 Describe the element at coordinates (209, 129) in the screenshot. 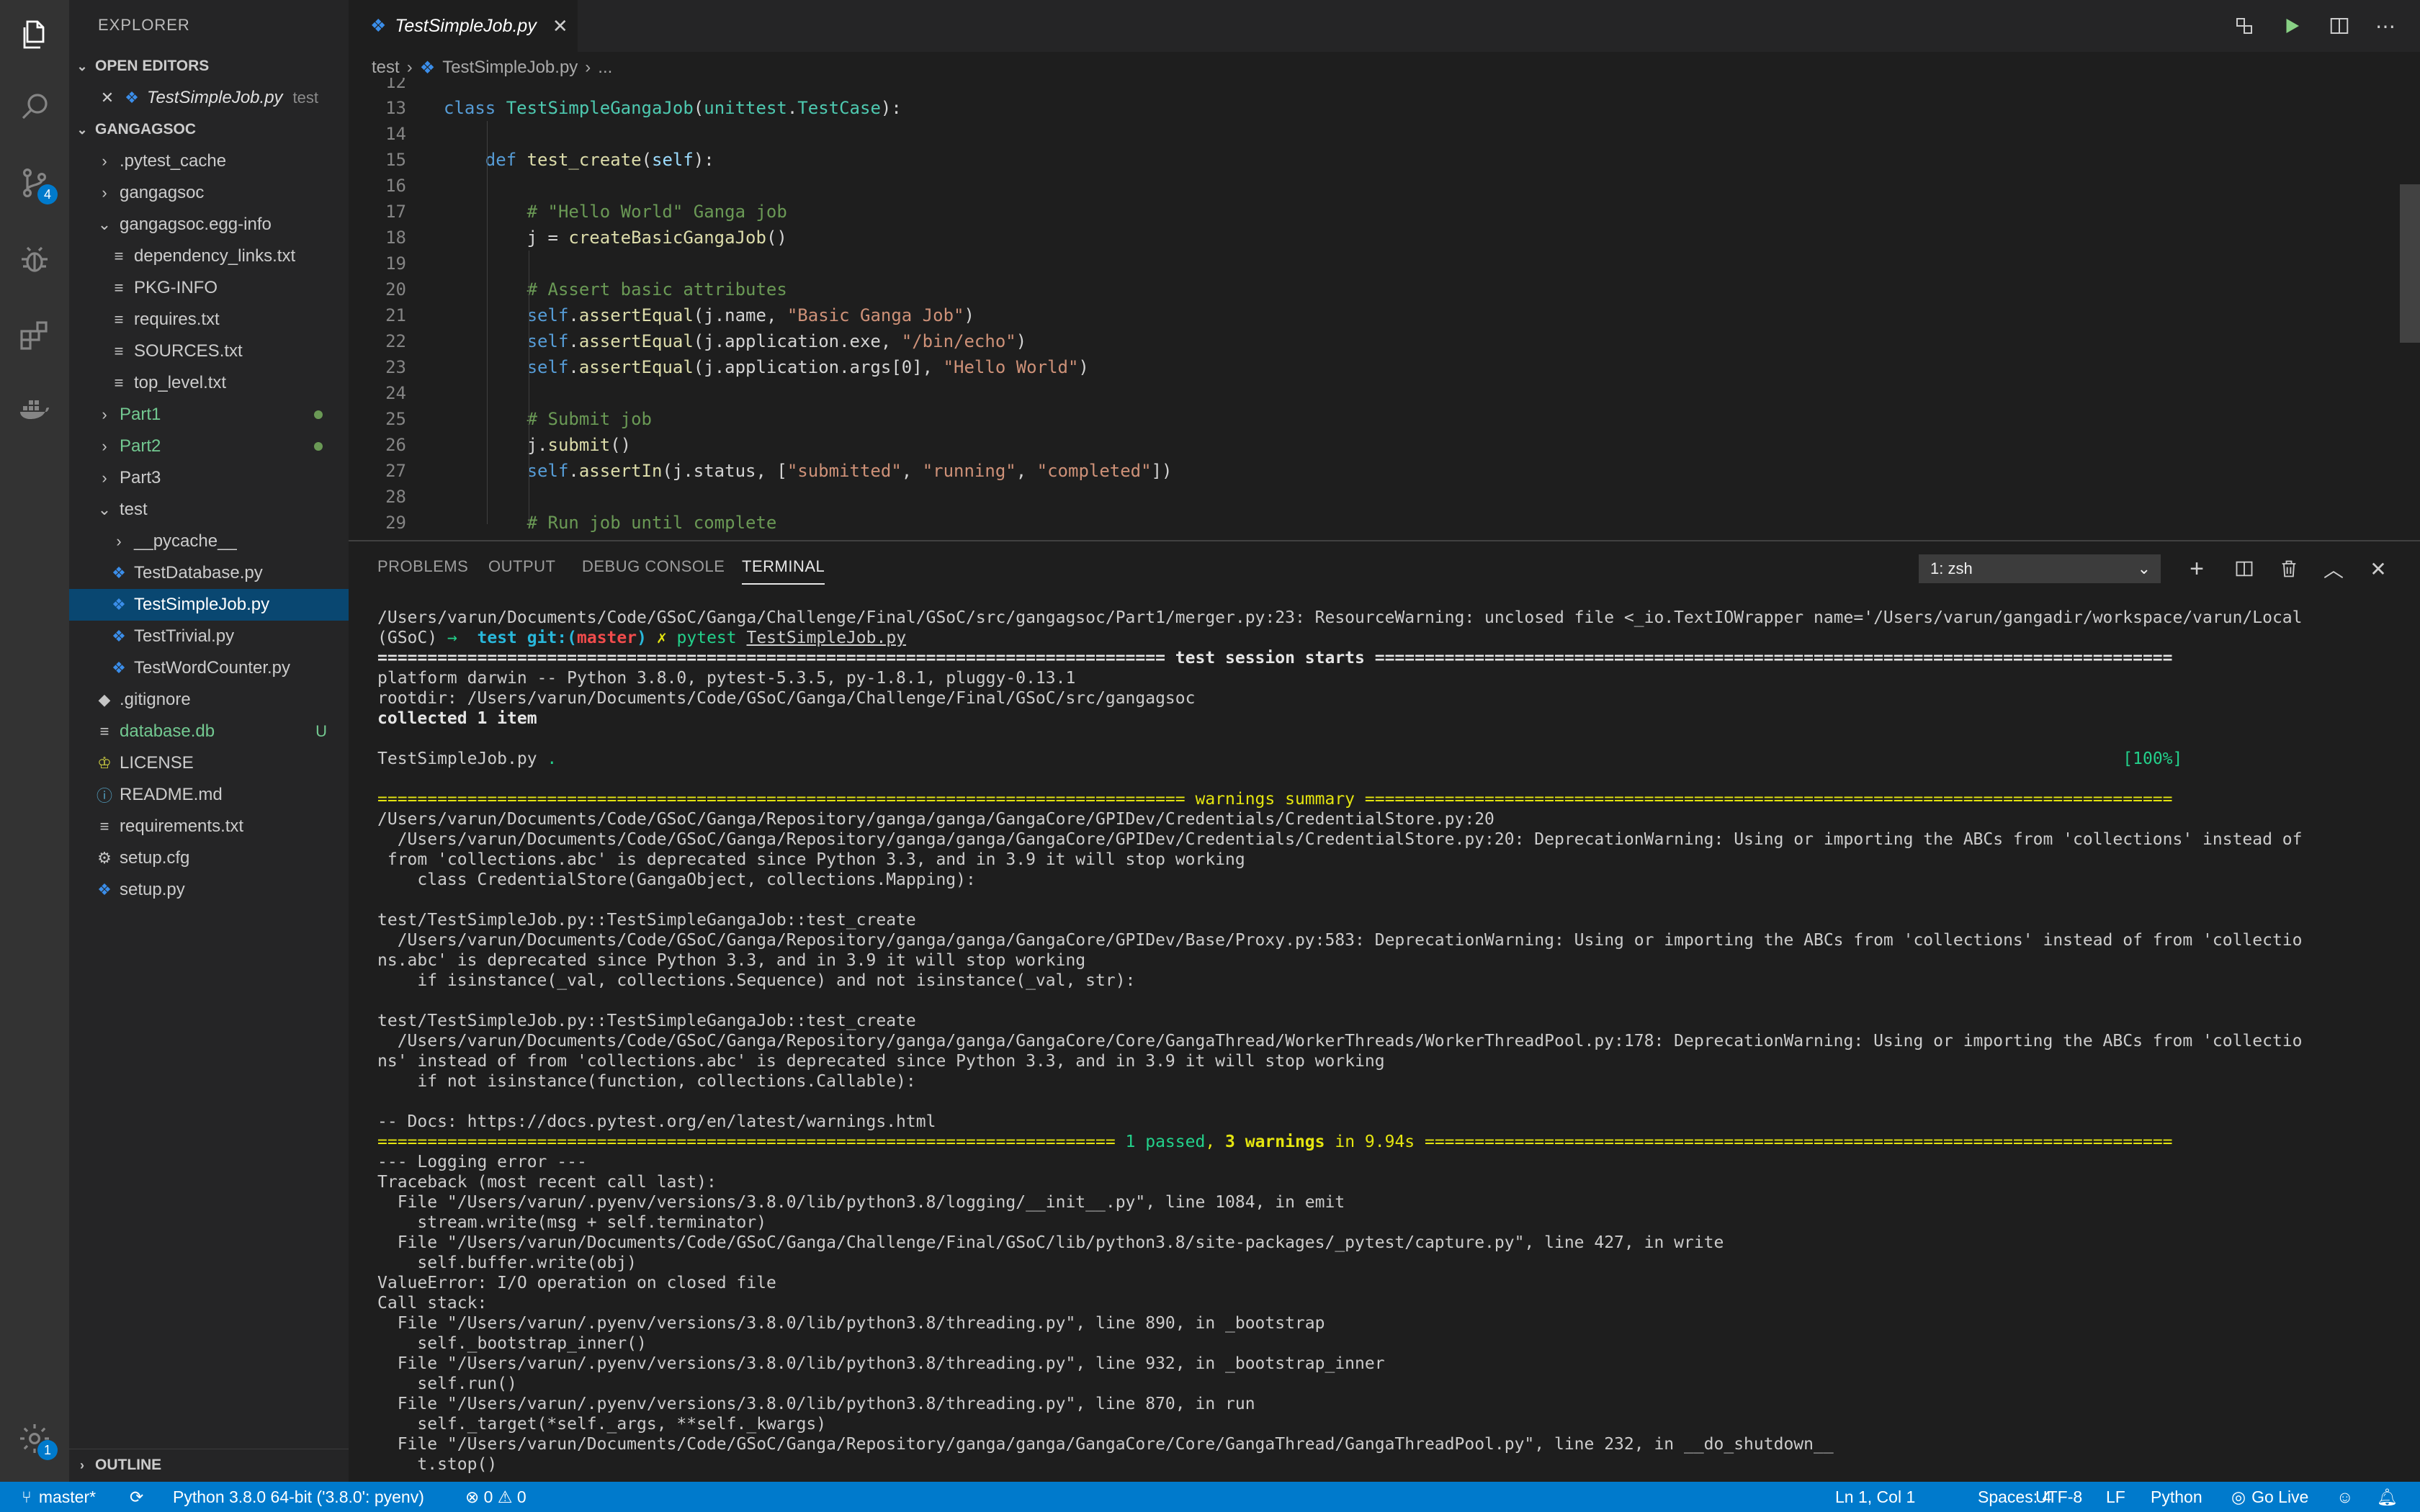

I see `project-header: ⌄ GANGAGSOC` at that location.